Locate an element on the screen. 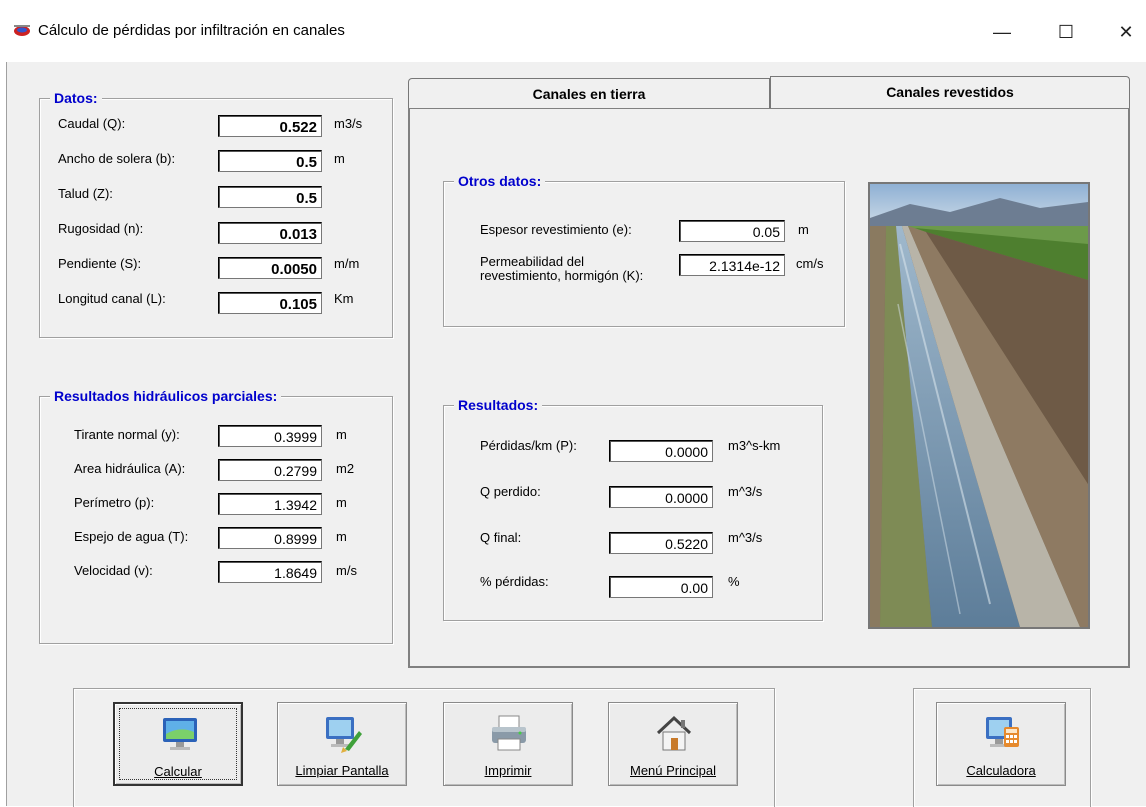  canal-photo-image is located at coordinates (979, 405).